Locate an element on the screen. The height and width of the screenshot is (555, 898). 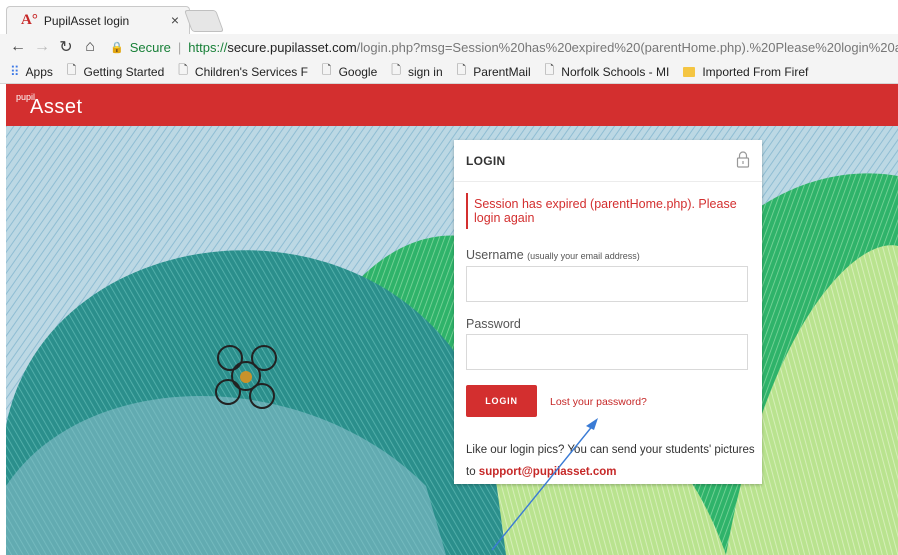
bookmark-label: Apps is located at coordinates (39, 71).